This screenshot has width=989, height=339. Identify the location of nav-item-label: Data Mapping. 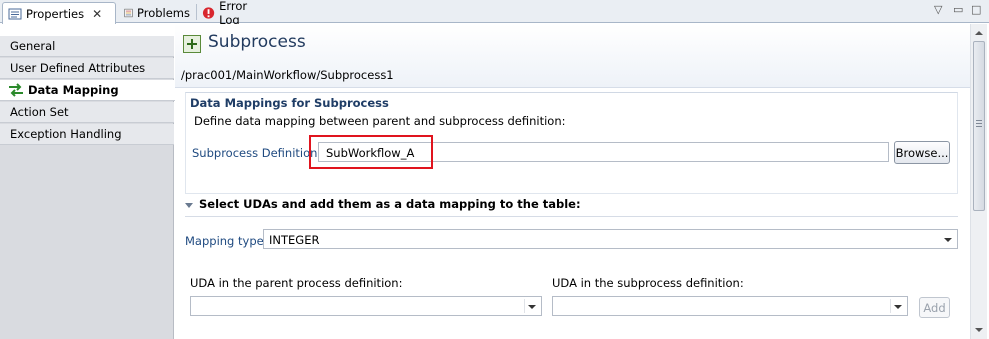
(73, 90).